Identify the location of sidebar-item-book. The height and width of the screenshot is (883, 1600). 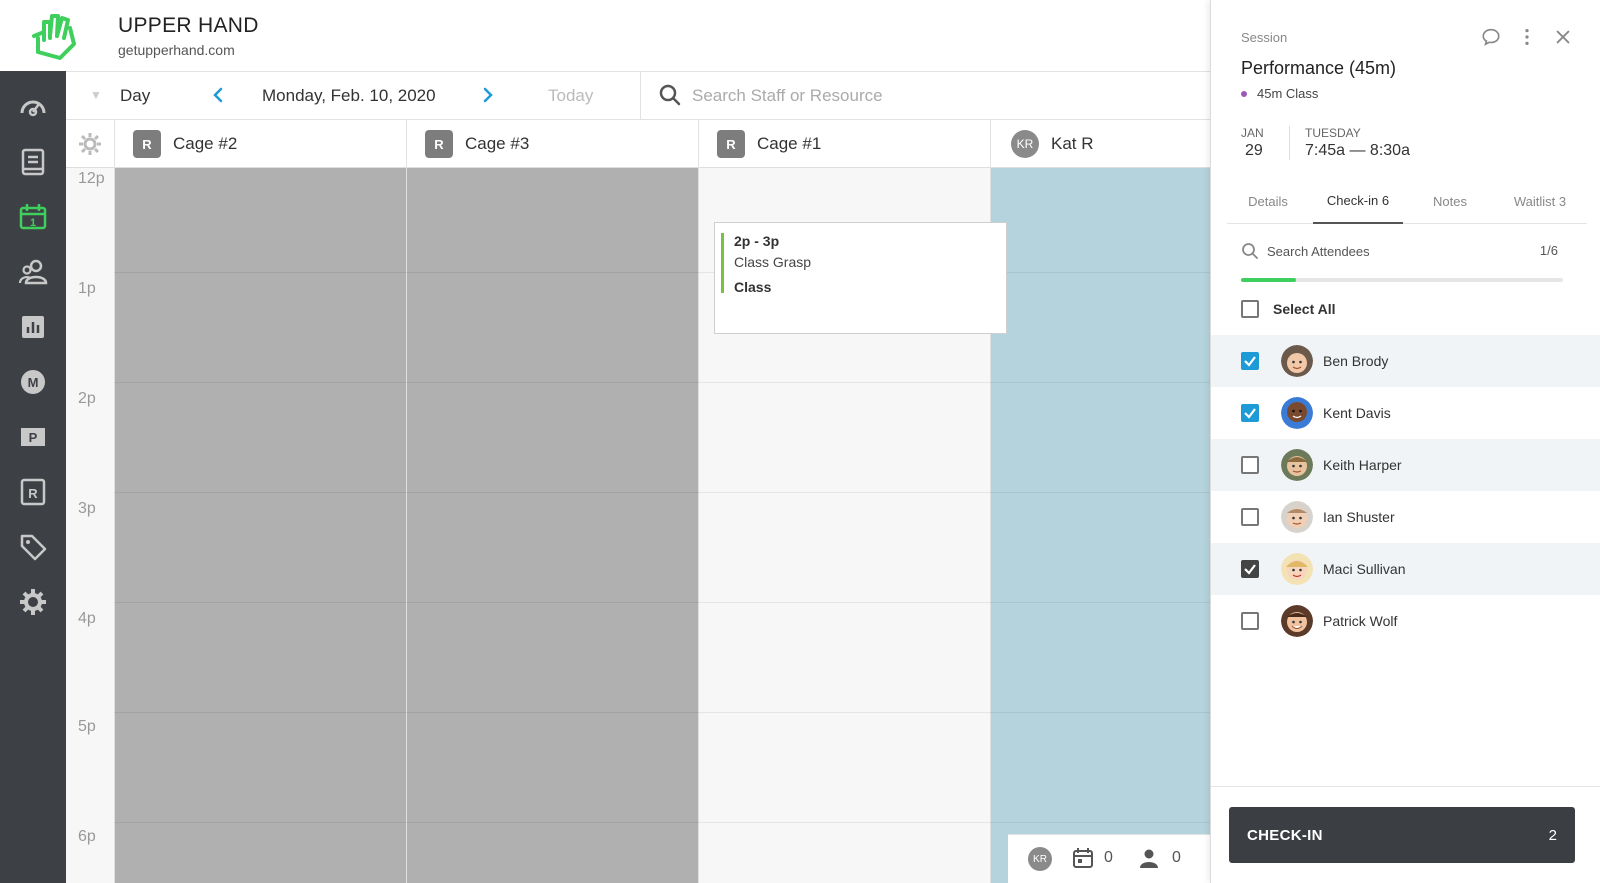
(33, 162).